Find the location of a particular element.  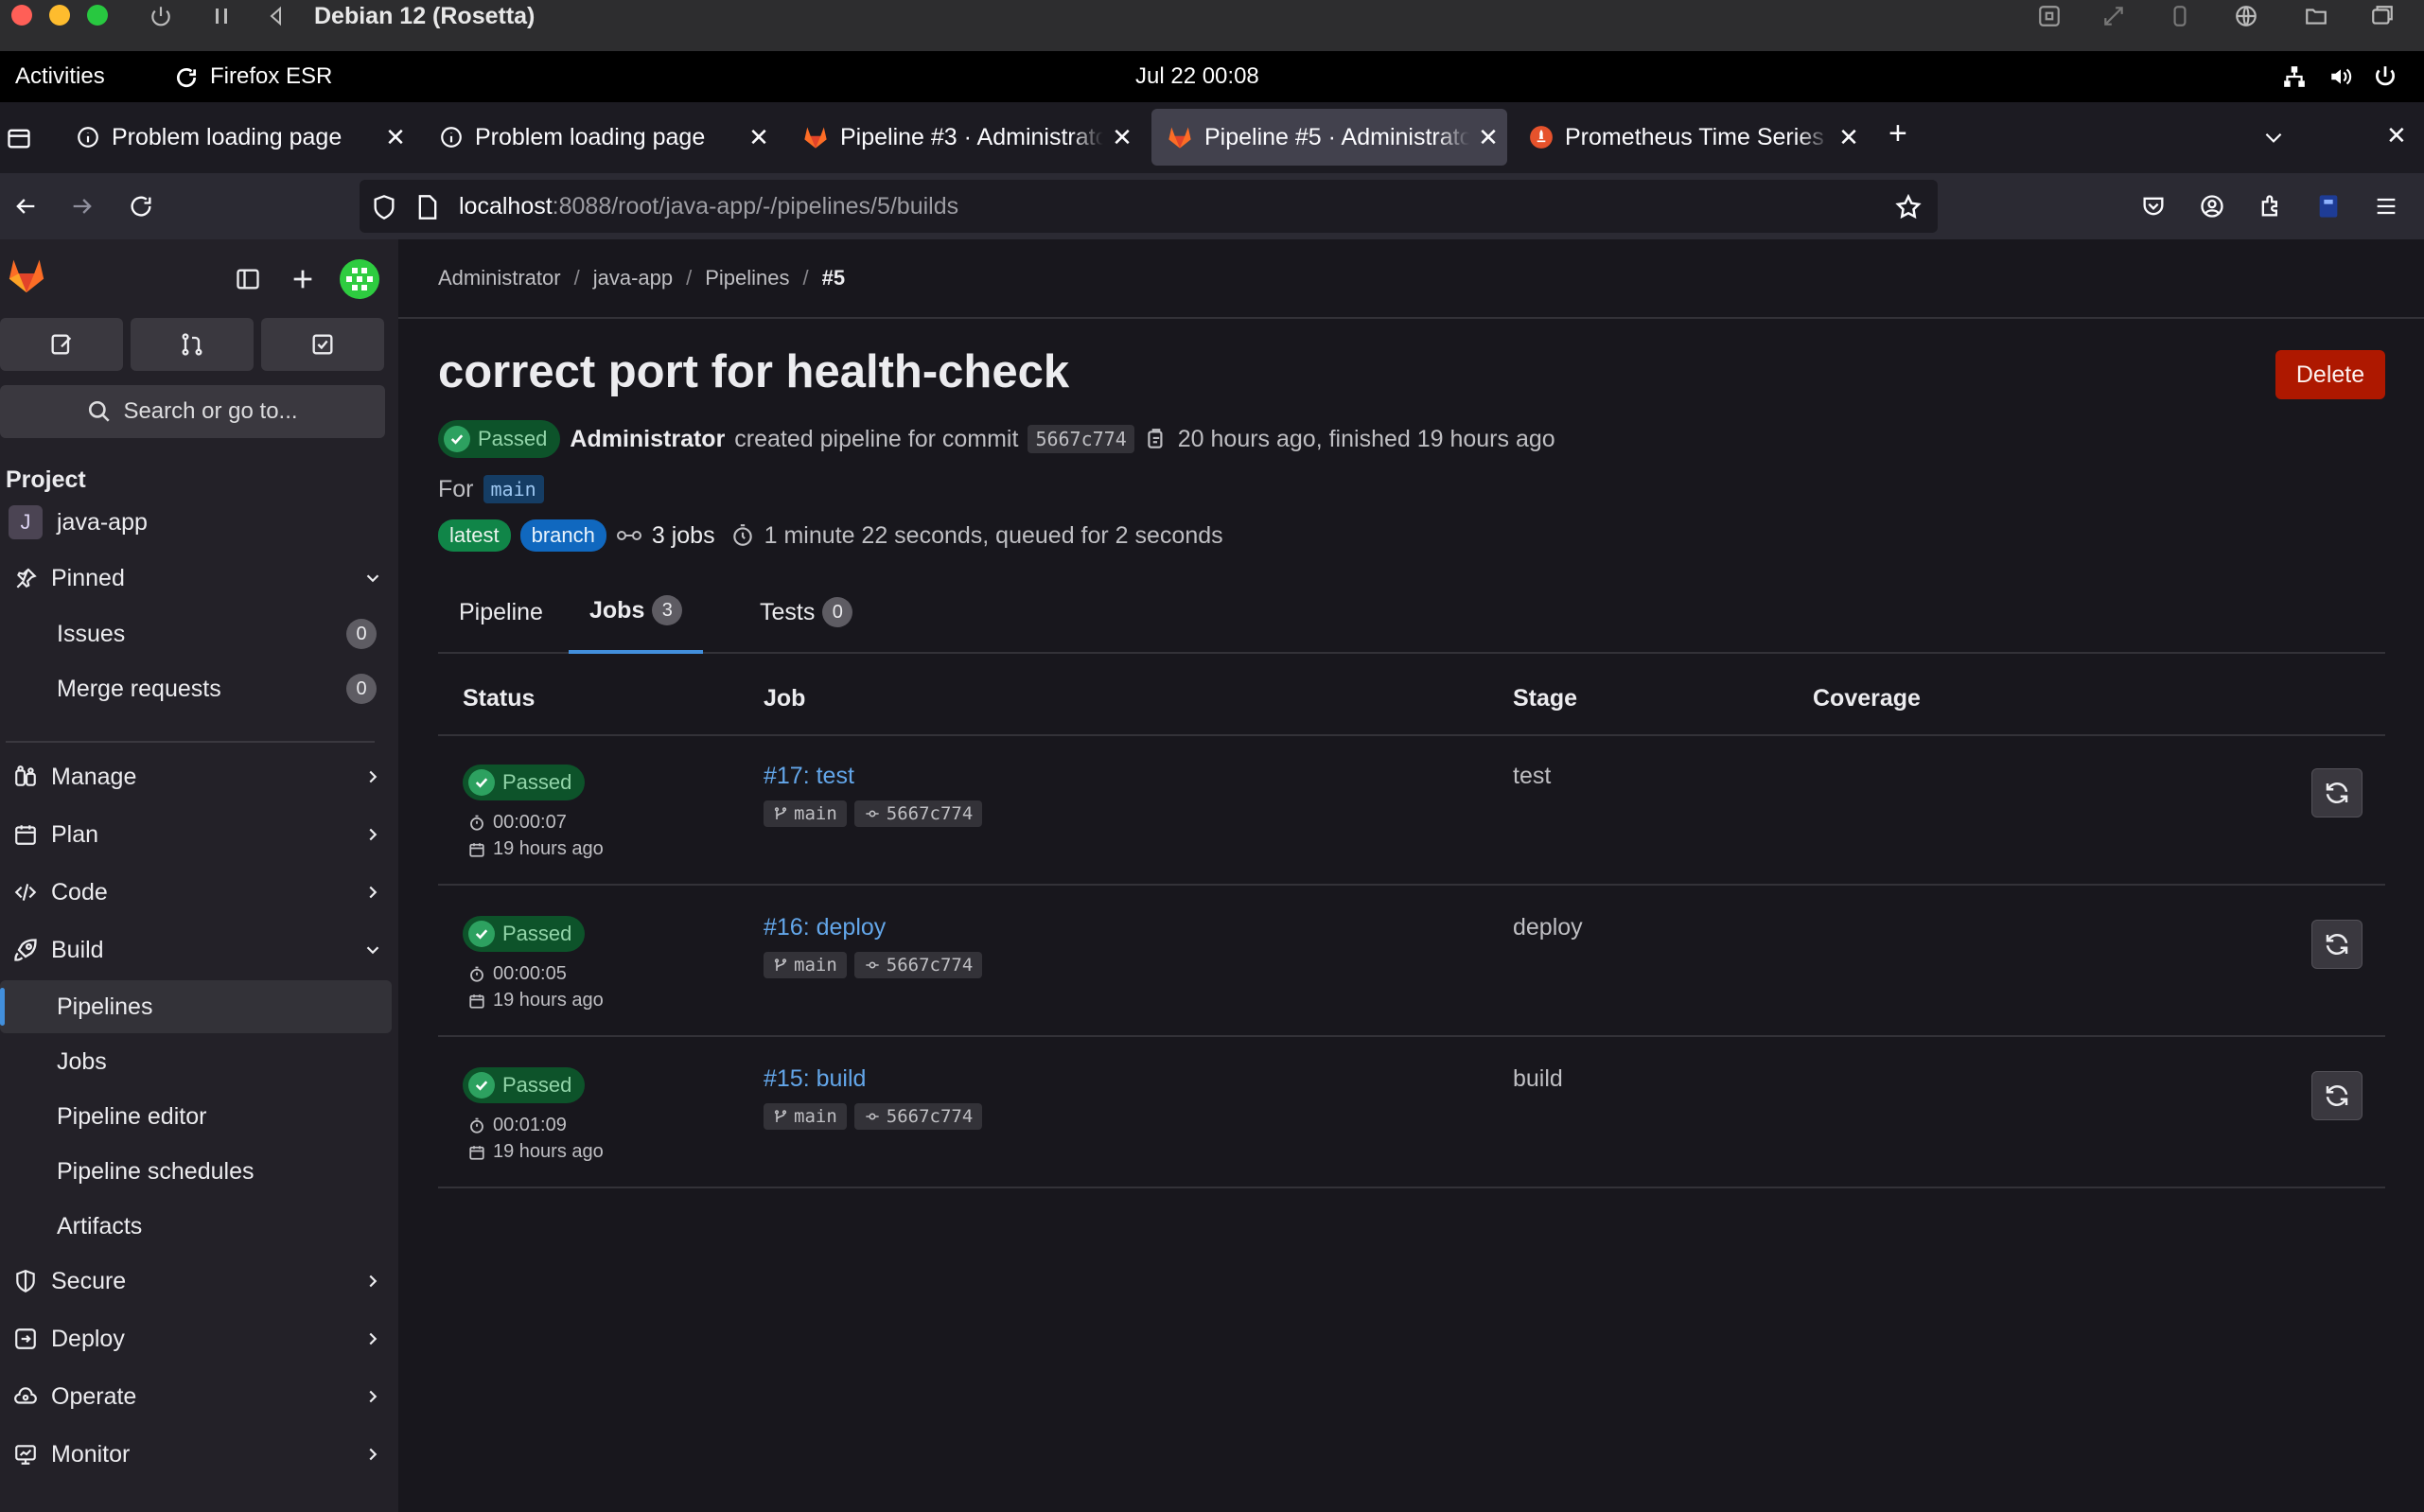

tab-pipeline: Pipeline is located at coordinates (501, 612).